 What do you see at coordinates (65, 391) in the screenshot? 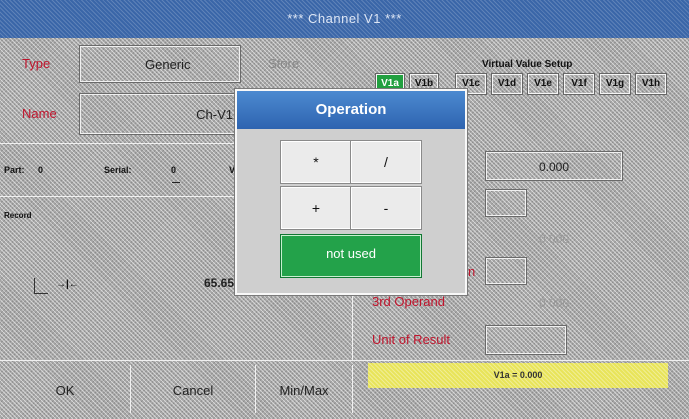
I see `ok-button: OK` at bounding box center [65, 391].